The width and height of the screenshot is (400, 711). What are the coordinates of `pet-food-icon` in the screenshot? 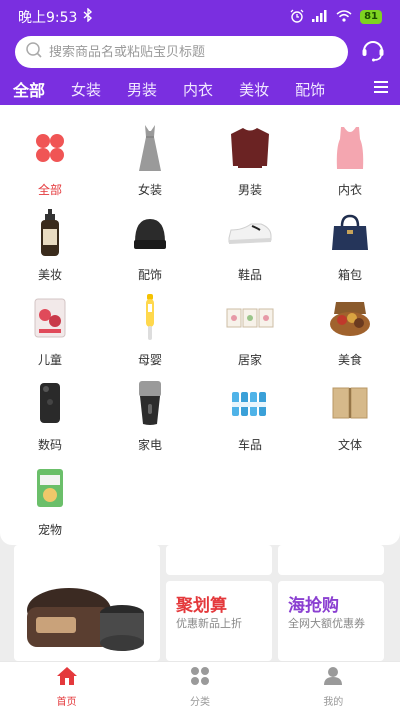 It's located at (50, 488).